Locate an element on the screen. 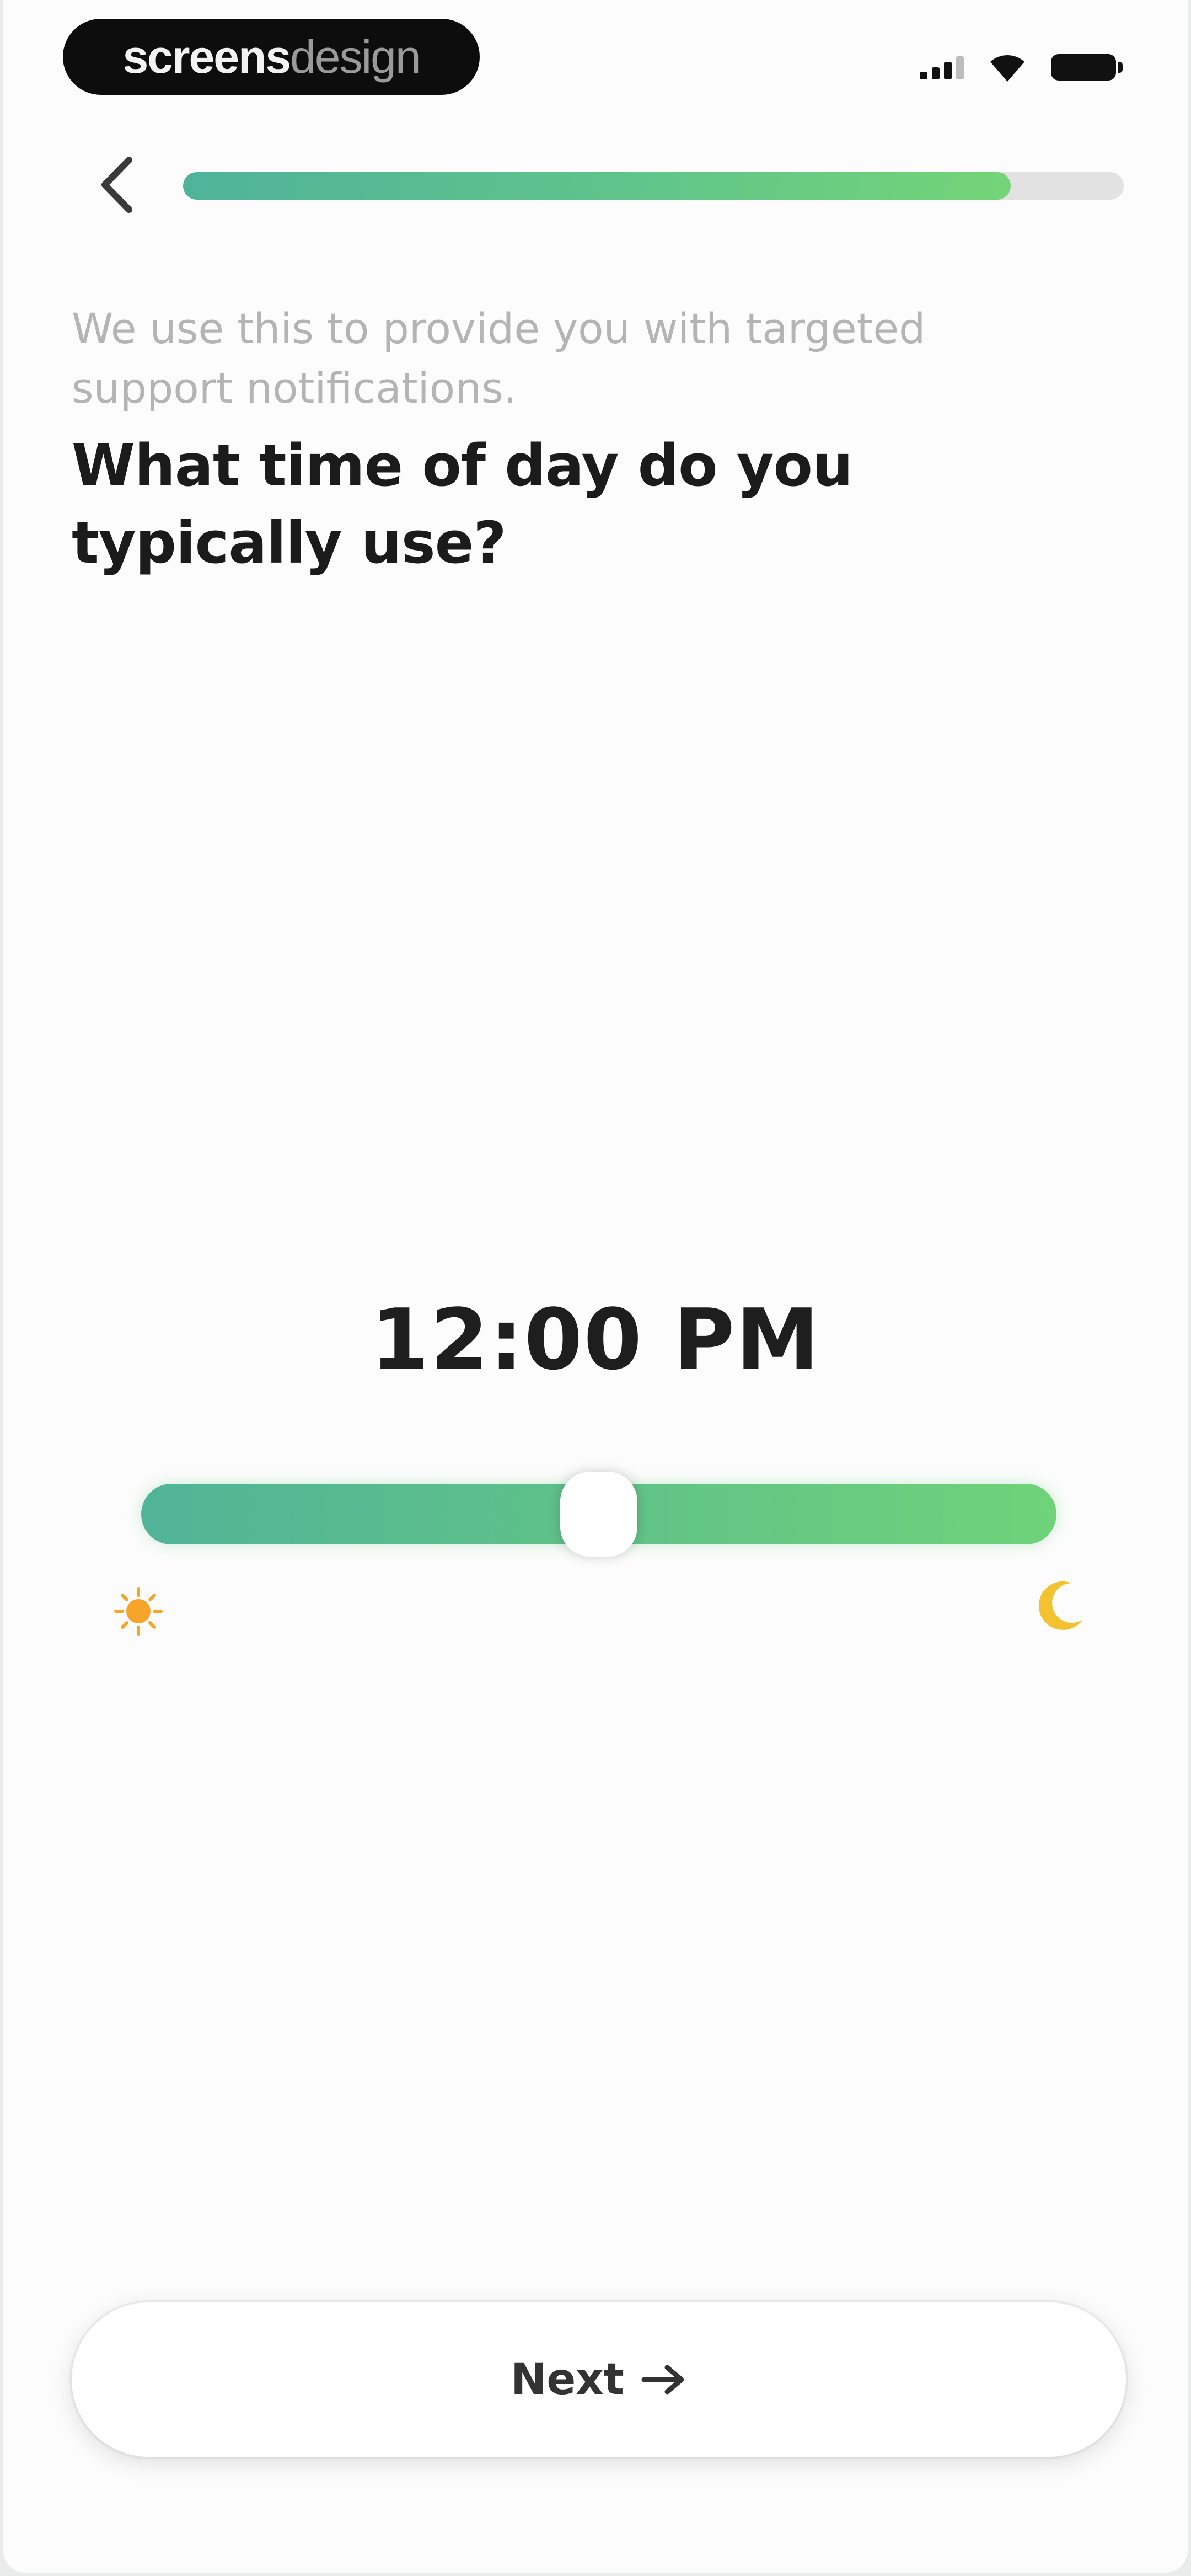  back-button is located at coordinates (116, 185).